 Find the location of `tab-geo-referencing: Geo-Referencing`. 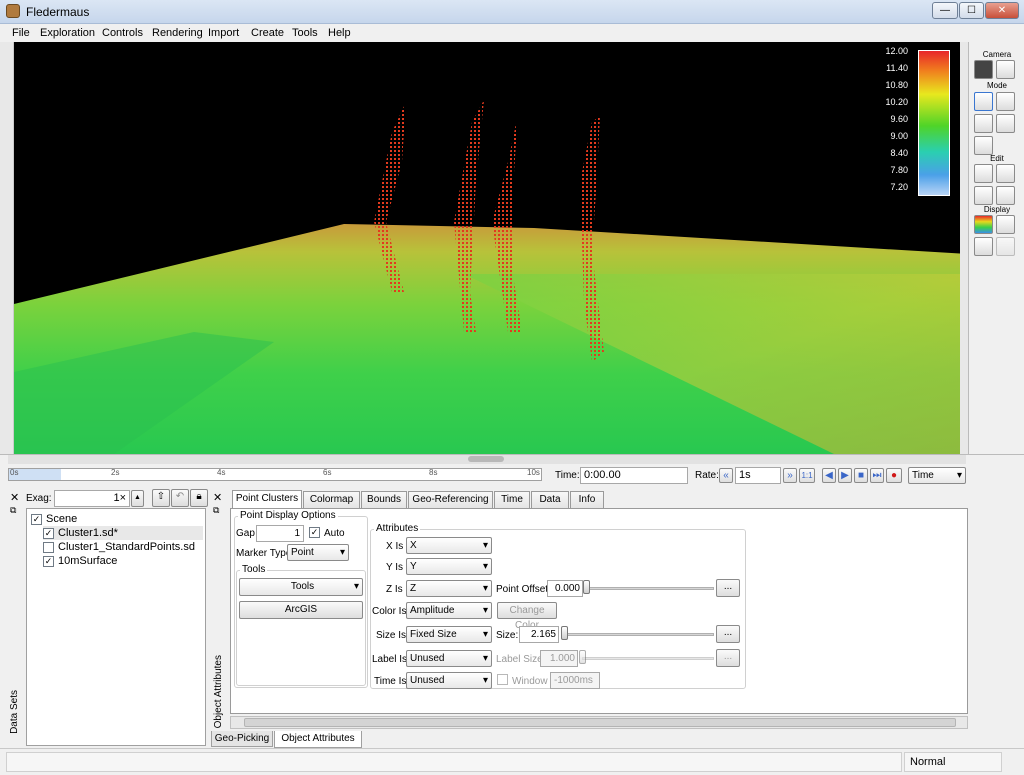

tab-geo-referencing: Geo-Referencing is located at coordinates (450, 499).